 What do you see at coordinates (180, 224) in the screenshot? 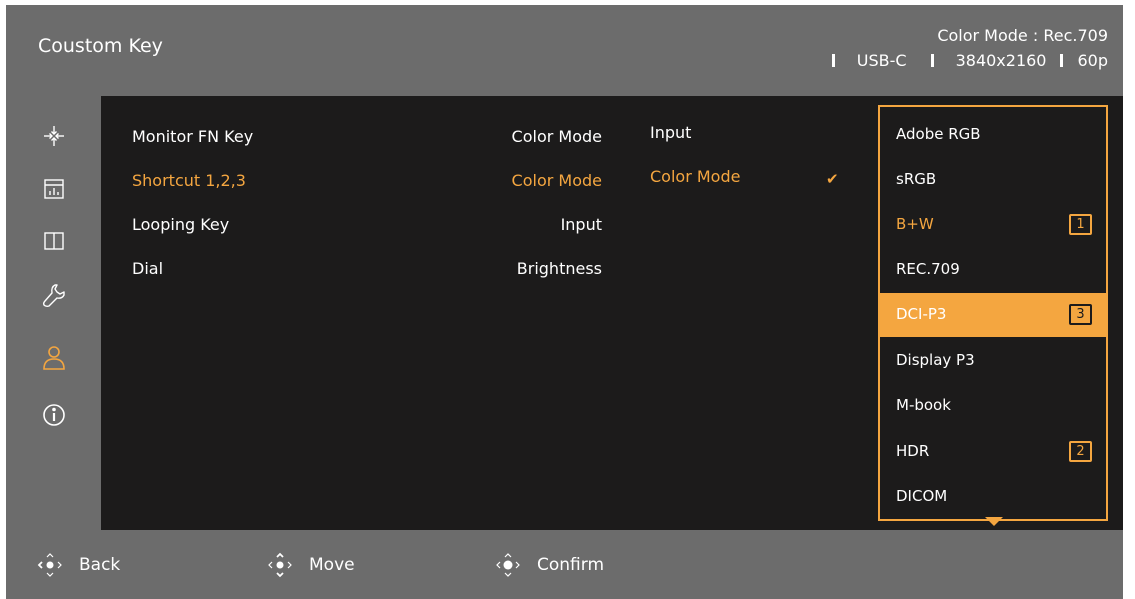
I see `menu-item-looping-key: Looping Key` at bounding box center [180, 224].